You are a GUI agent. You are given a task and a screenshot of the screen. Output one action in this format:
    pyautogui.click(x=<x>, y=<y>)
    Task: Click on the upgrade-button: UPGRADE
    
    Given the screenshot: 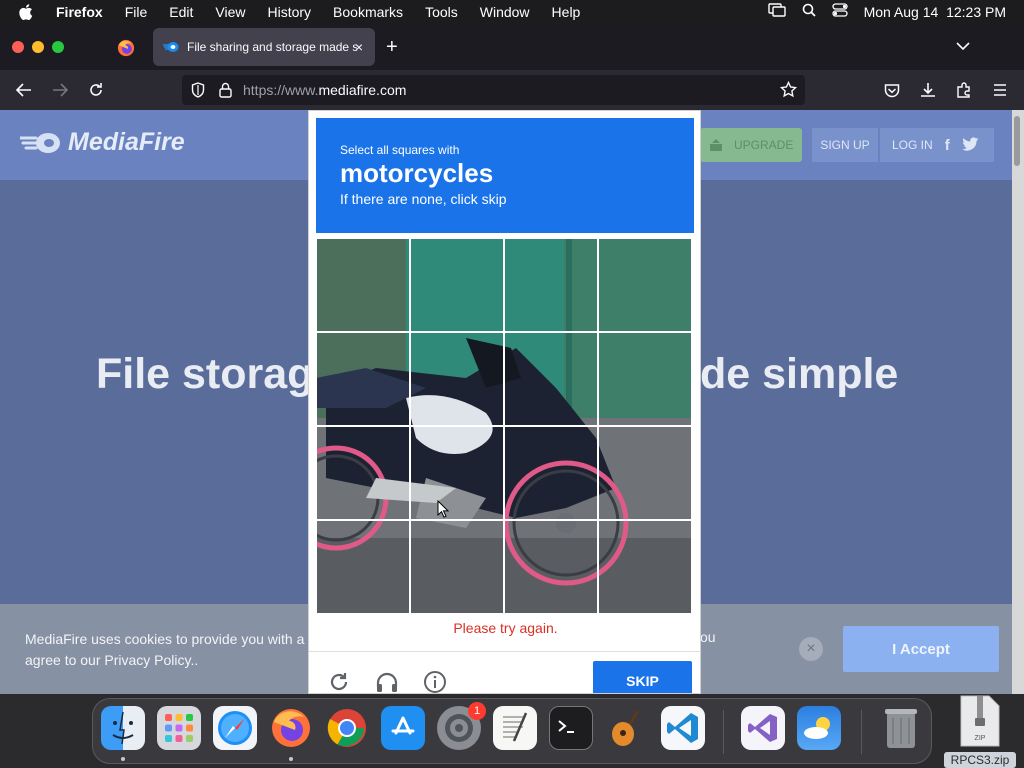 What is the action you would take?
    pyautogui.click(x=751, y=145)
    